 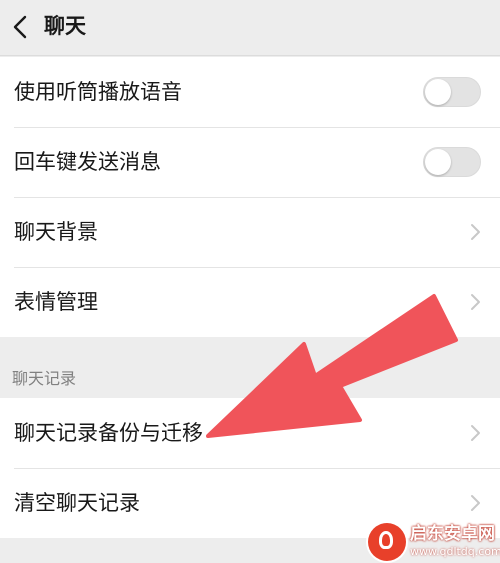 I want to click on setting-label: 使用听筒播放语音, so click(x=98, y=92).